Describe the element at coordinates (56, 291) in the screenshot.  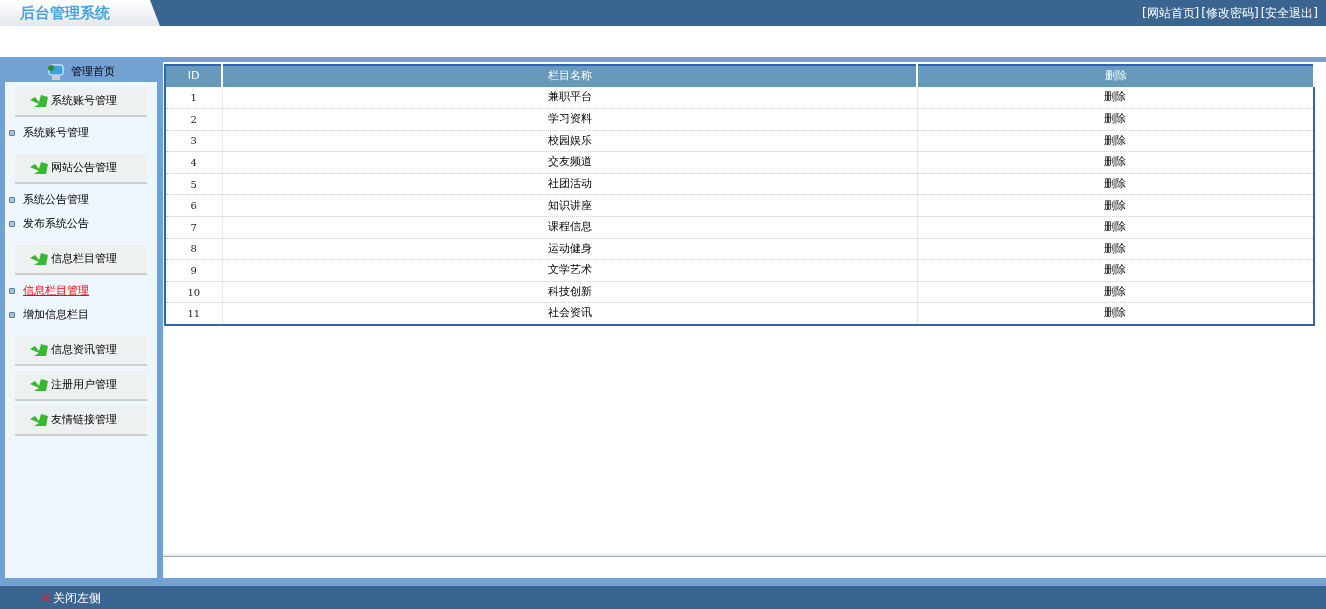
I see `menu-link: 信息栏目管理` at that location.